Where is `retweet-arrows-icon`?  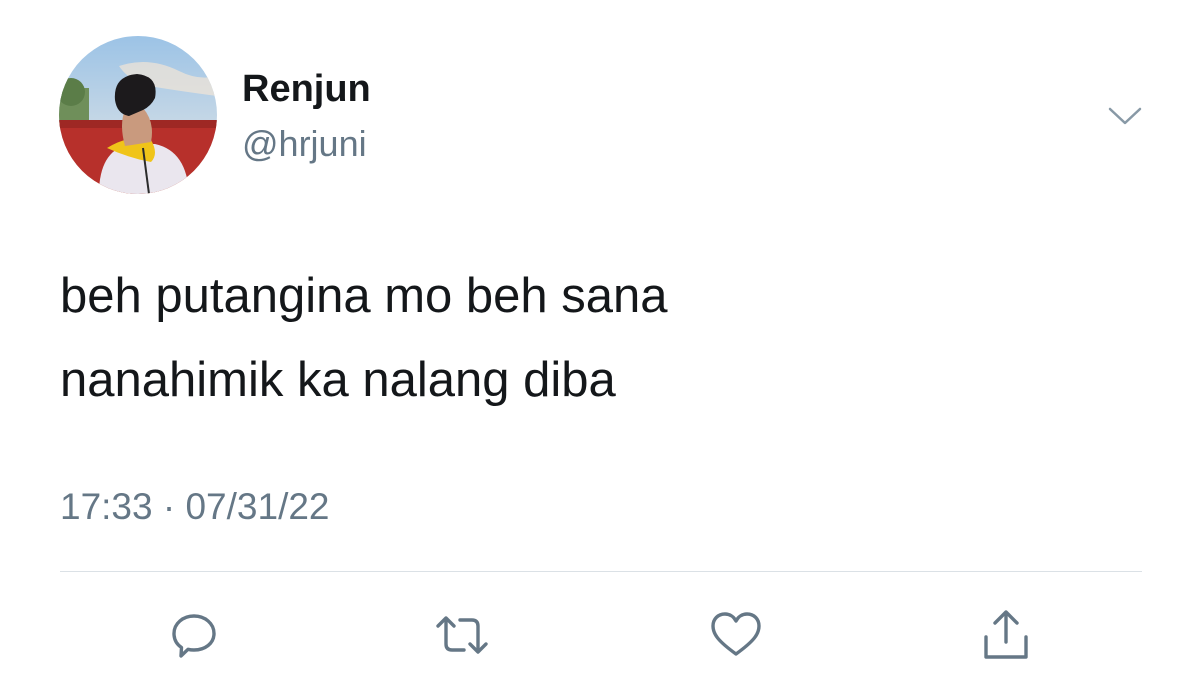 retweet-arrows-icon is located at coordinates (462, 635).